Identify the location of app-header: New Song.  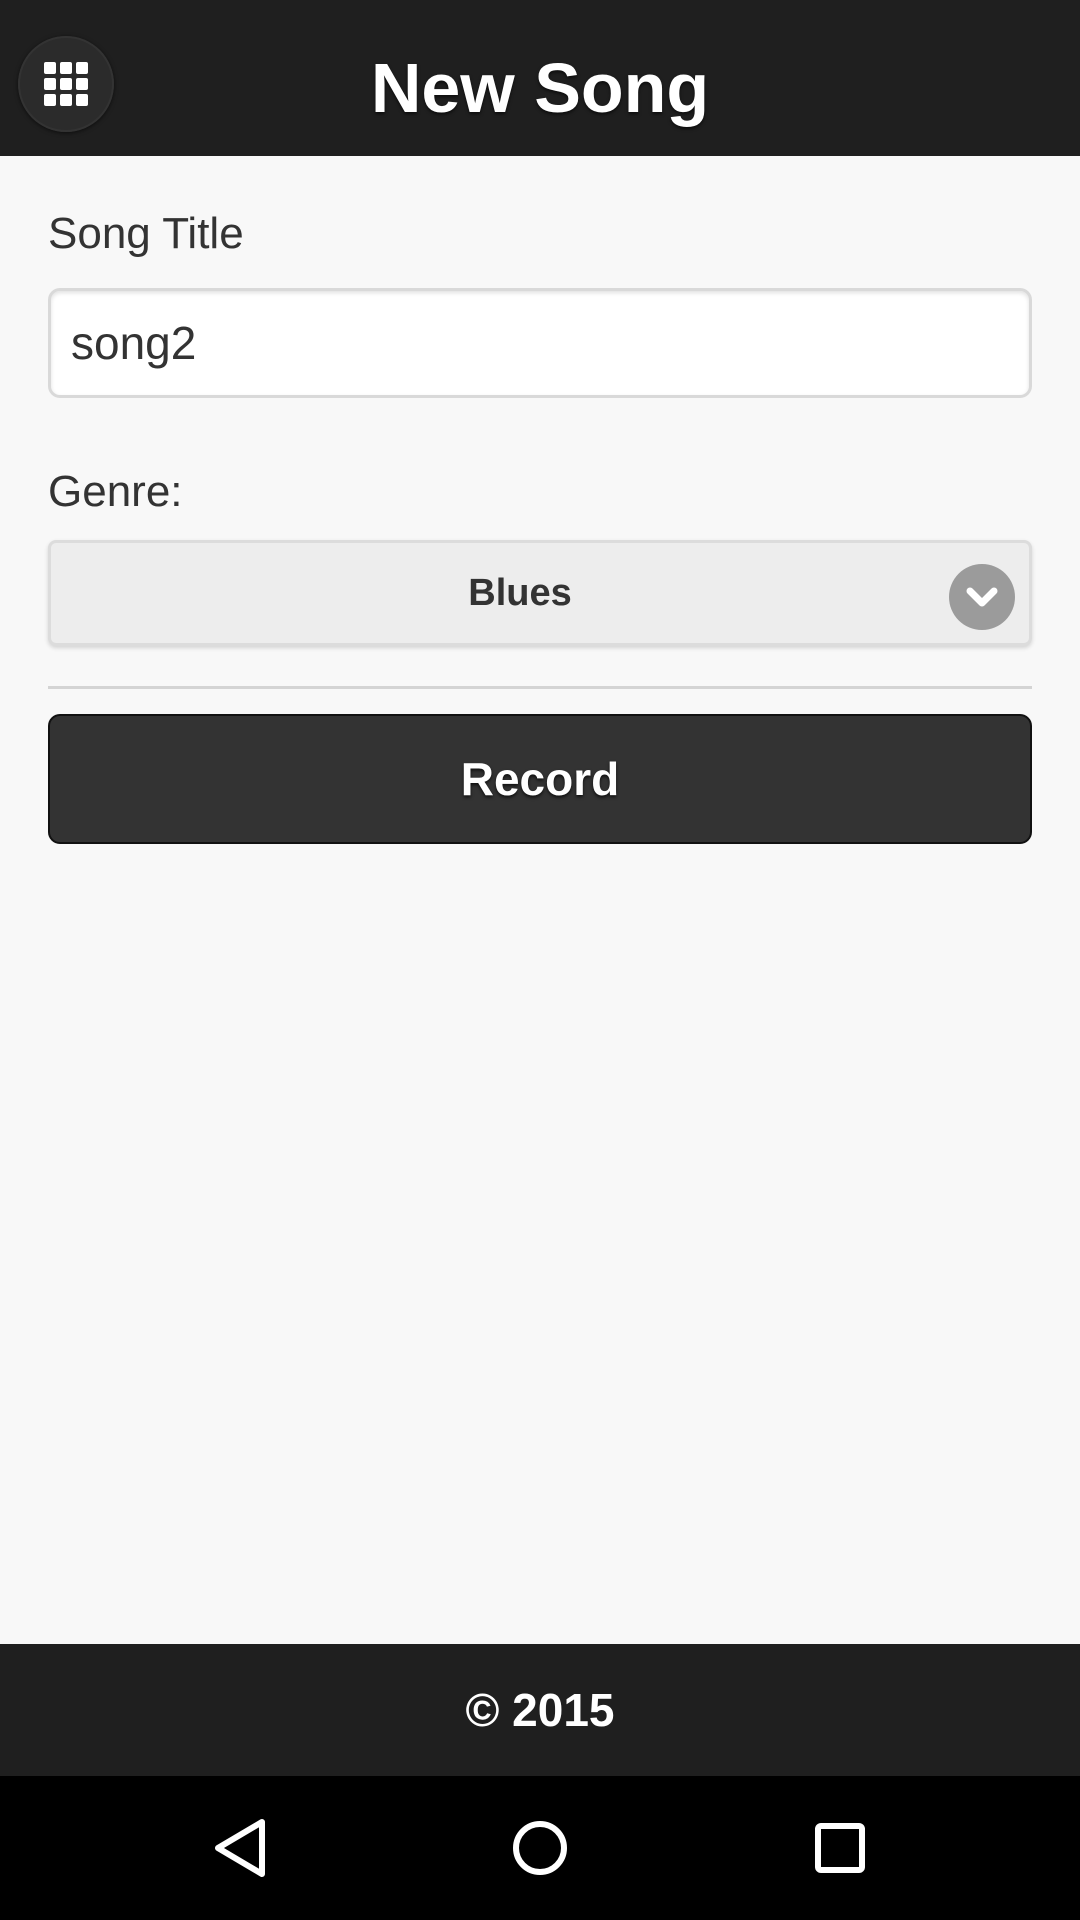
(540, 78).